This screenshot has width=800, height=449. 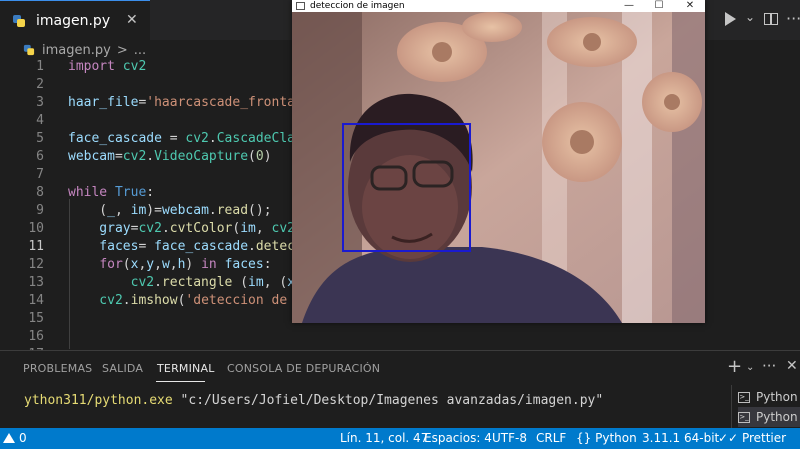 What do you see at coordinates (498, 6) in the screenshot?
I see `webcam-window-titlebar: deteccion de imagen — ☐ ✕` at bounding box center [498, 6].